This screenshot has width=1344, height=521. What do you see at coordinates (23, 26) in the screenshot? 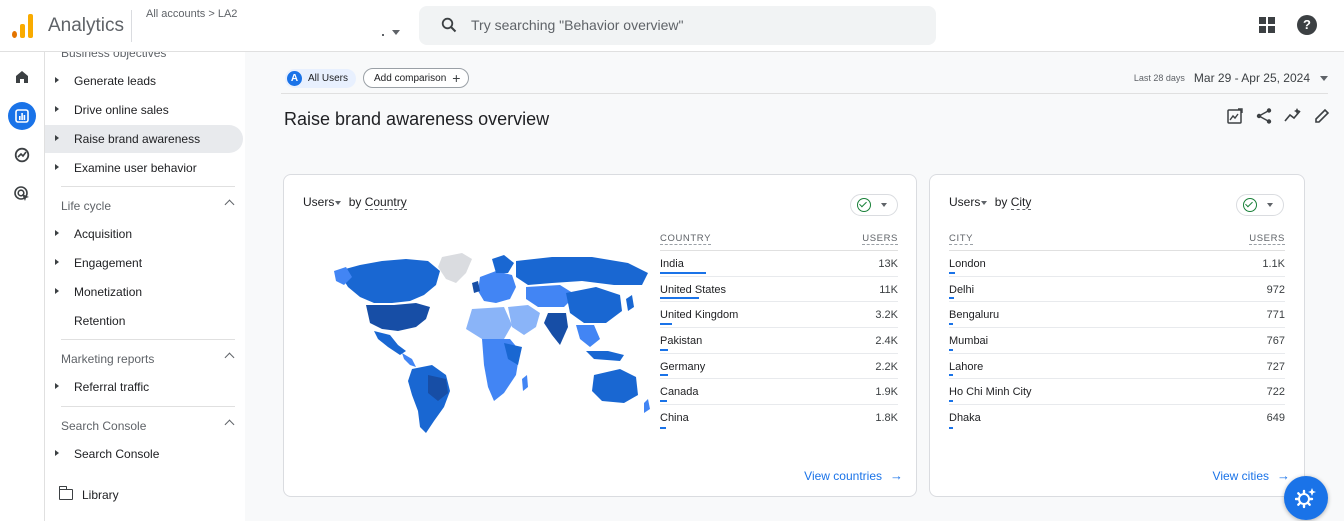
I see `analytics-logo-icon` at bounding box center [23, 26].